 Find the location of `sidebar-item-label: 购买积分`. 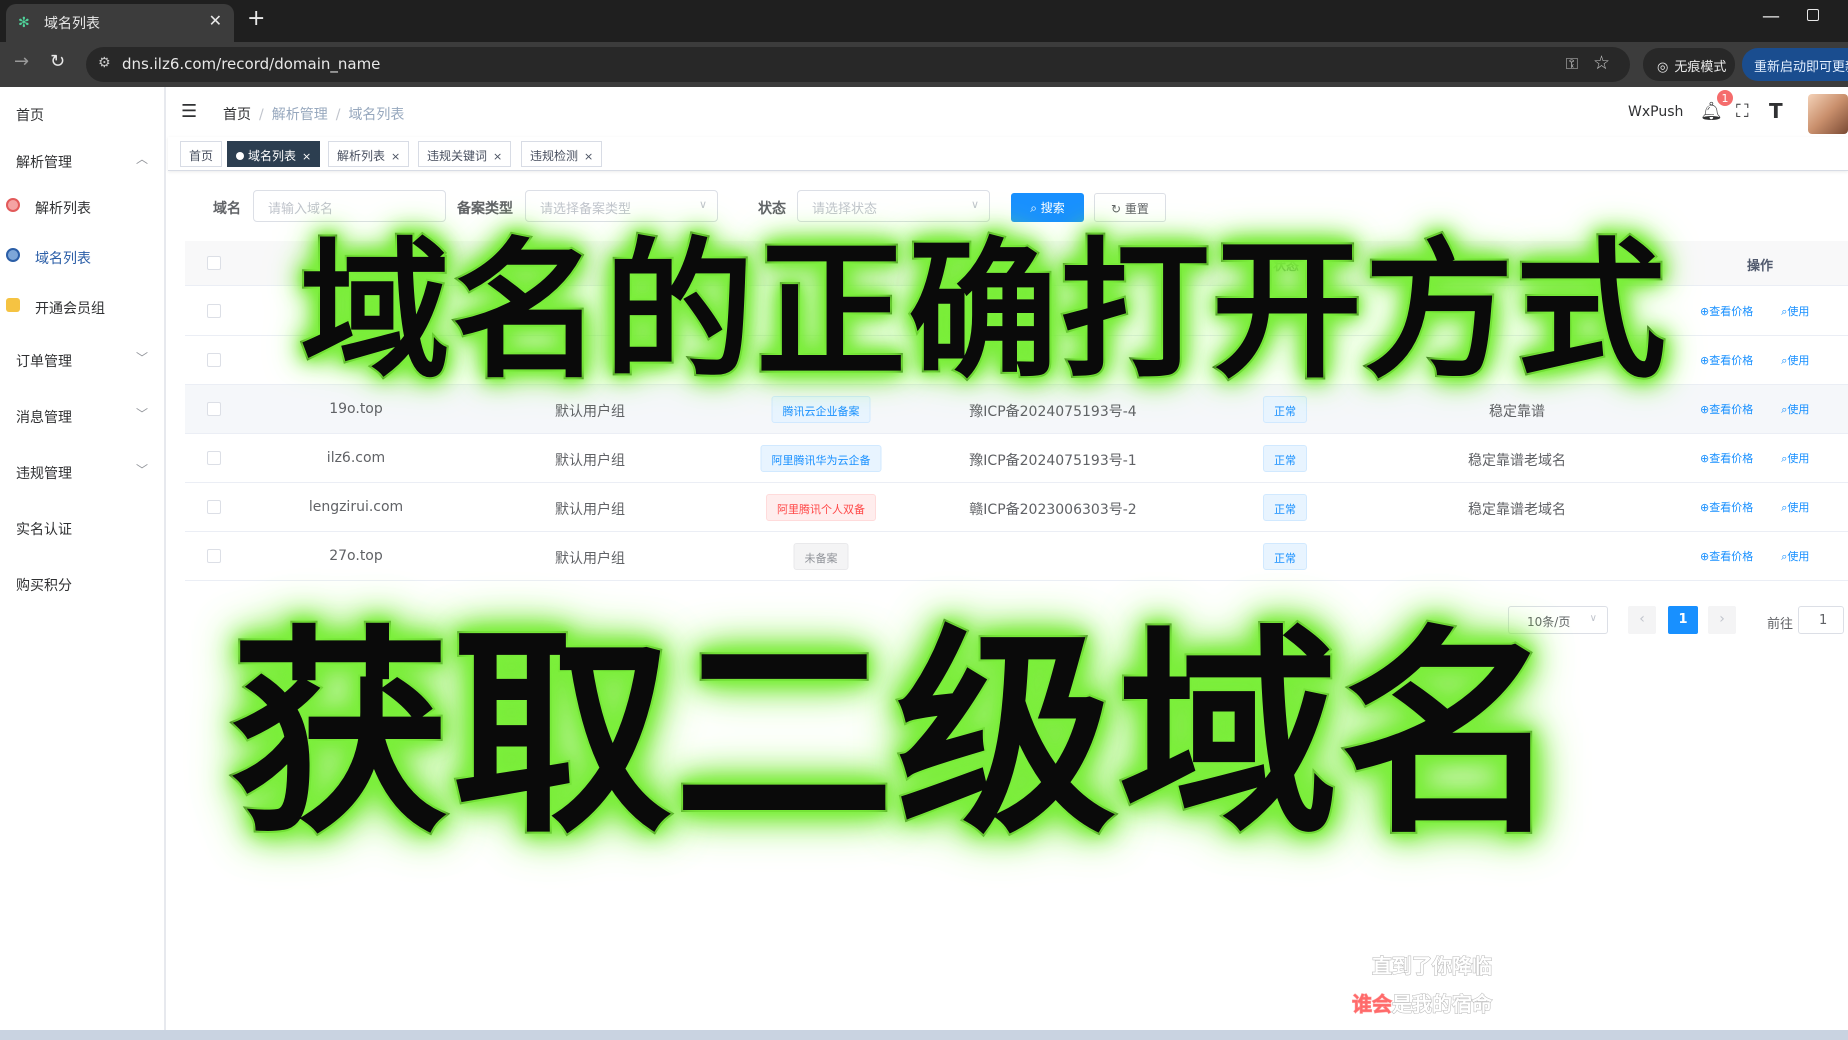

sidebar-item-label: 购买积分 is located at coordinates (44, 586).